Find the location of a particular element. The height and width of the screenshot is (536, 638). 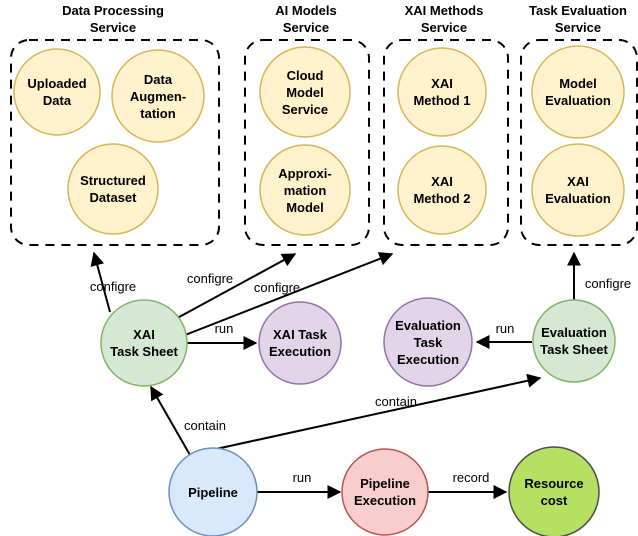

node-xai-task-execution: XAI Task Execution is located at coordinates (300, 343).